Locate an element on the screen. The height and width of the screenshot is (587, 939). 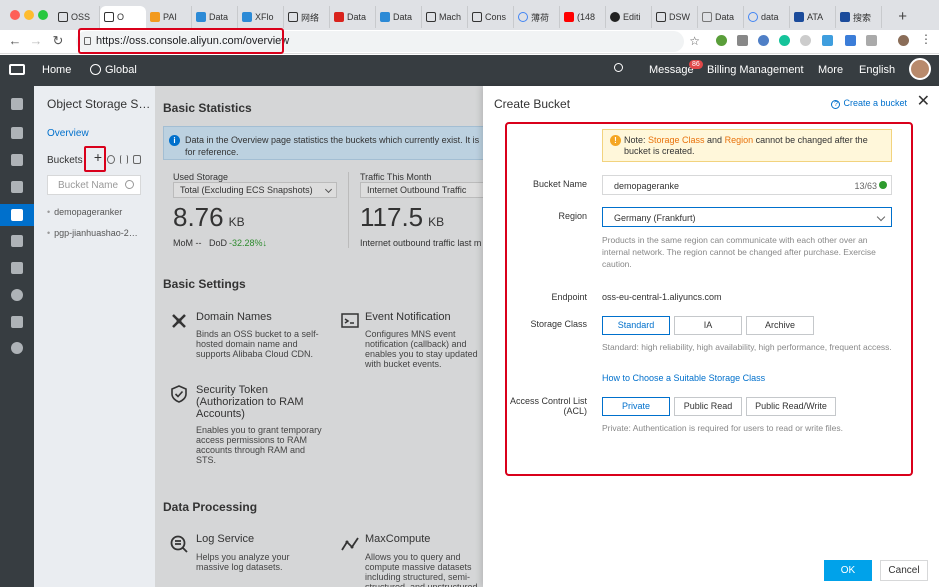
used-storage-select: Total (Excluding ECS Snapshots) is located at coordinates (255, 190).